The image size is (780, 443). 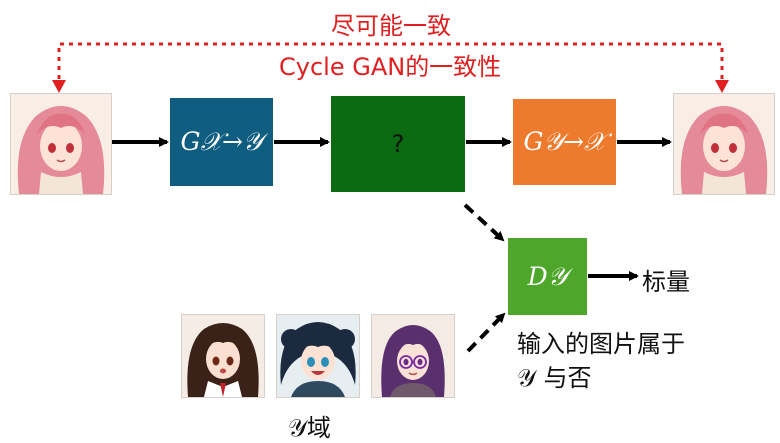 I want to click on anime-girl-purple-hair-glasses-icon, so click(x=413, y=356).